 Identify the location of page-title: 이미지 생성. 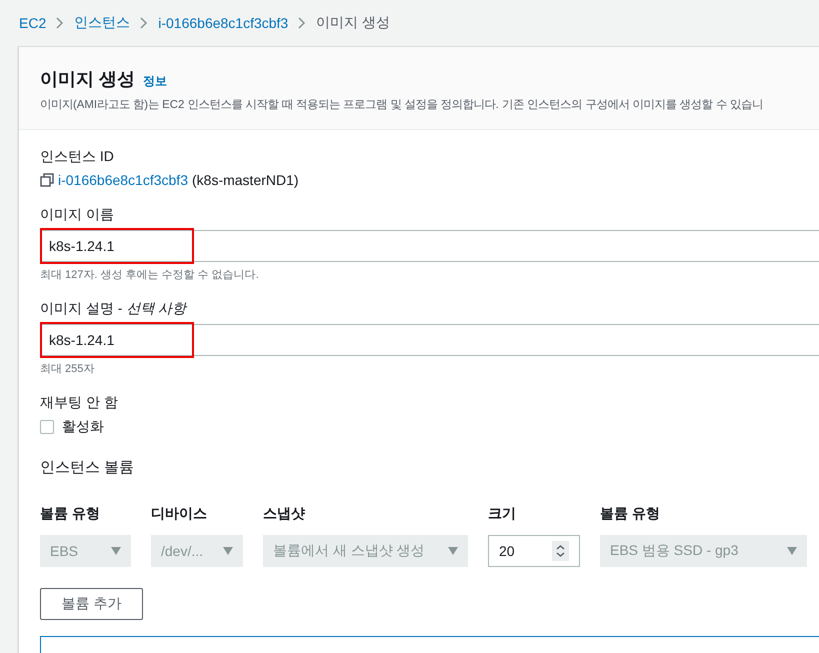
(88, 79).